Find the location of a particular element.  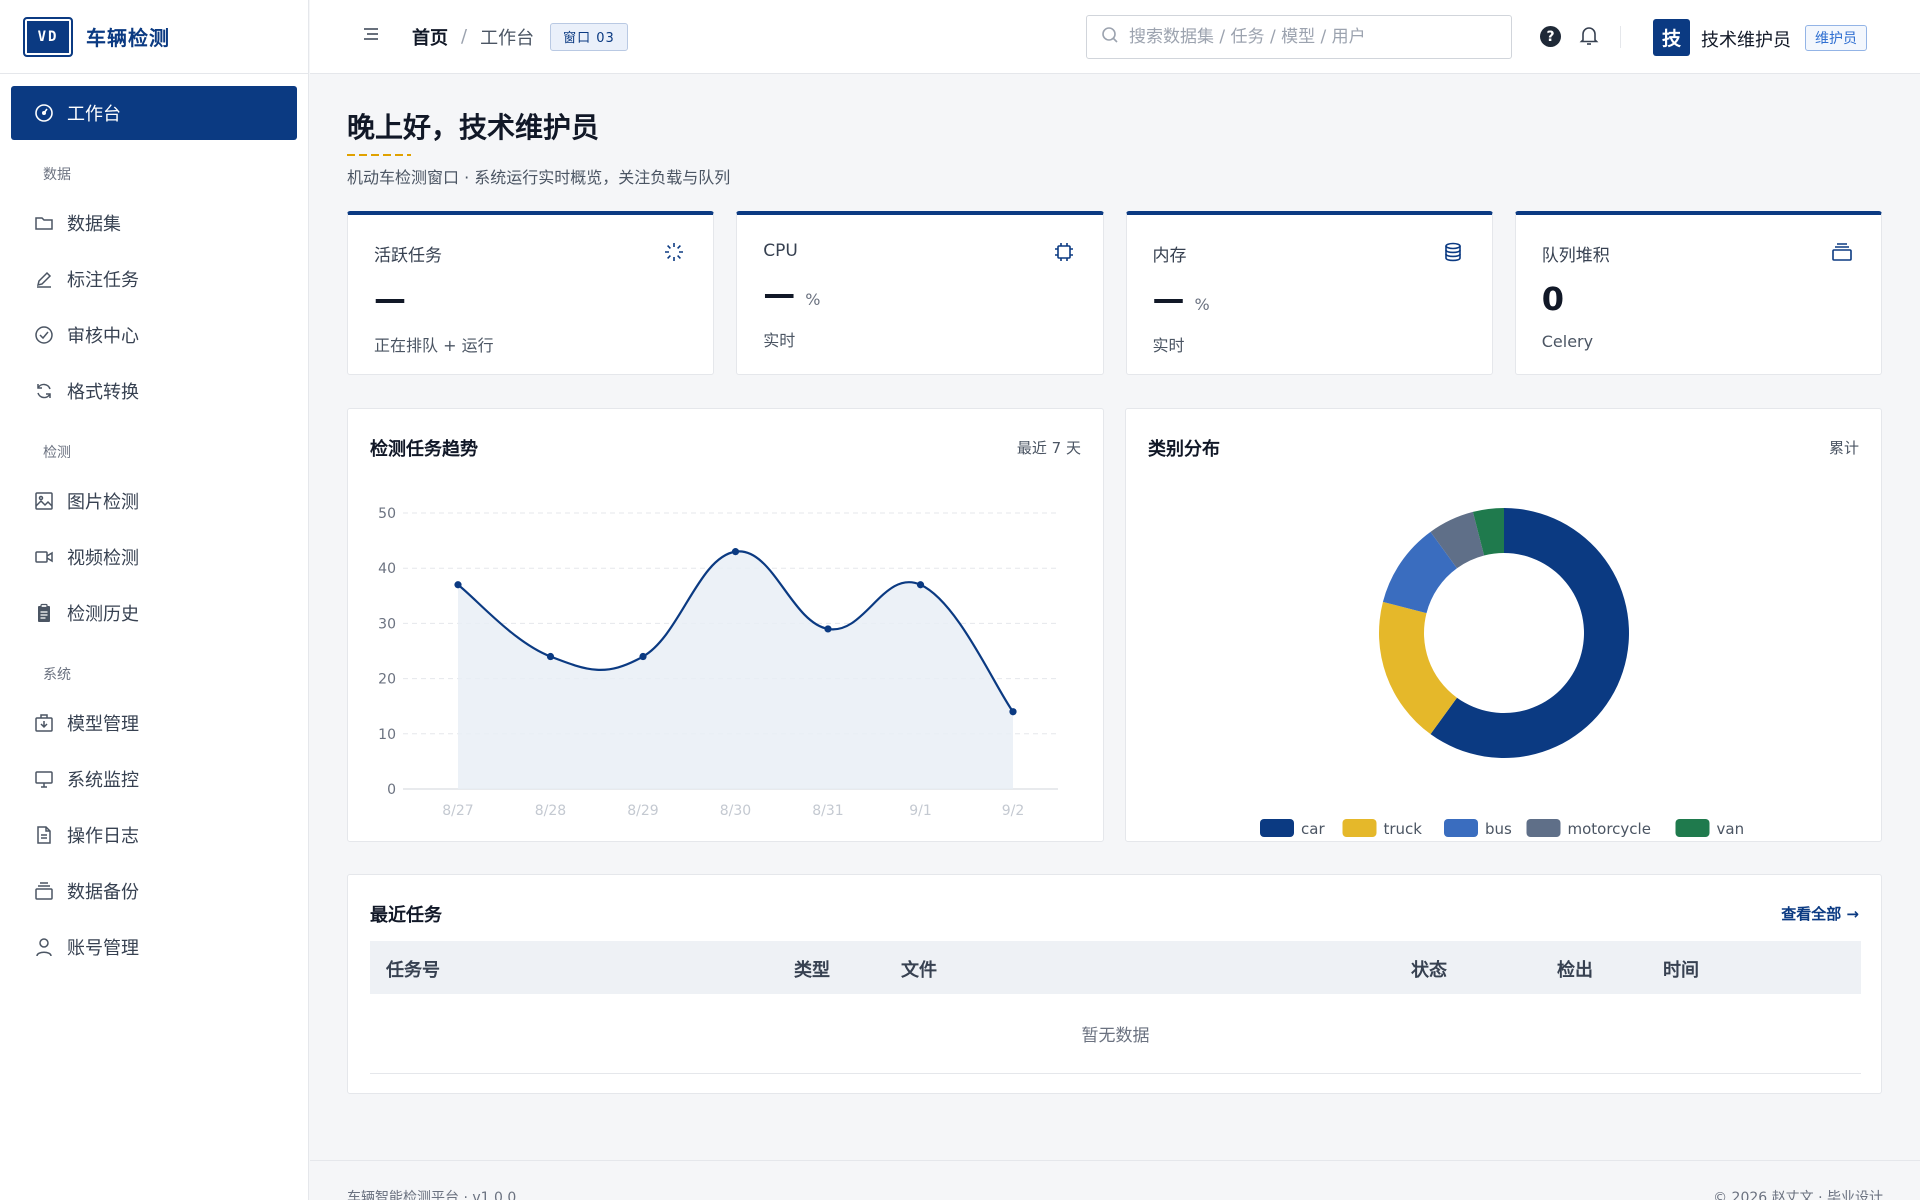

table-header: 任务号 类型 文件 状态 检出 时间 is located at coordinates (1115, 967).